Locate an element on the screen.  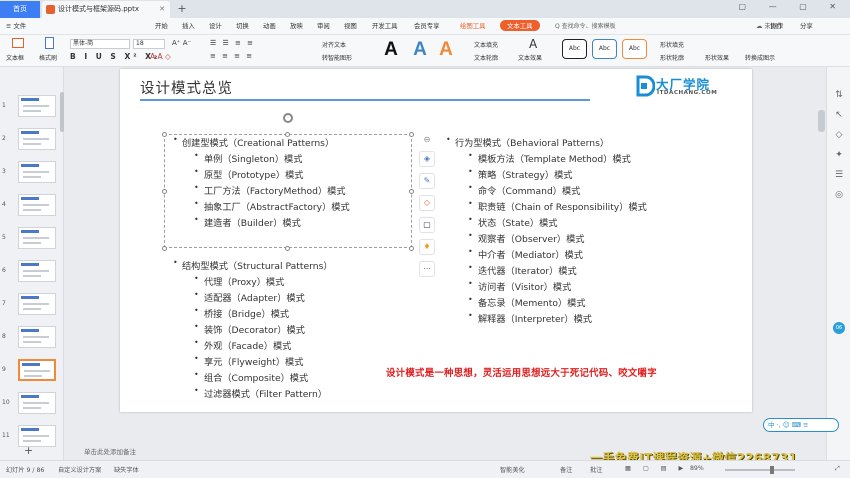
tab-home: 首页 is located at coordinates (20, 9).